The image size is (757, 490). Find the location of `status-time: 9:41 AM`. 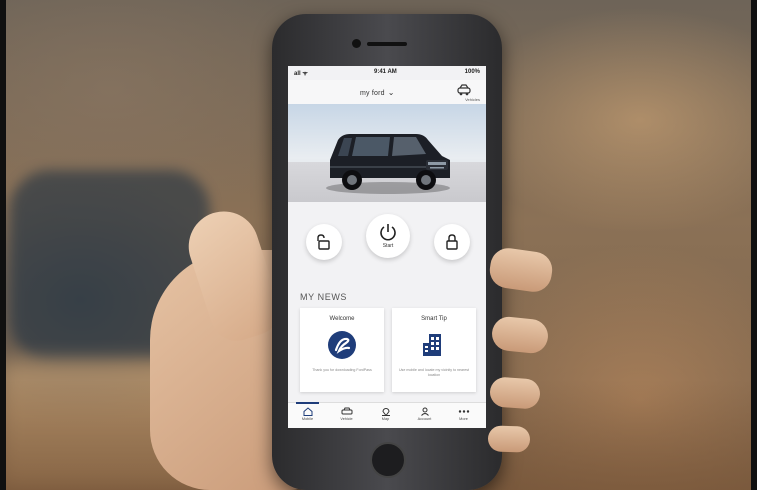

status-time: 9:41 AM is located at coordinates (385, 72).